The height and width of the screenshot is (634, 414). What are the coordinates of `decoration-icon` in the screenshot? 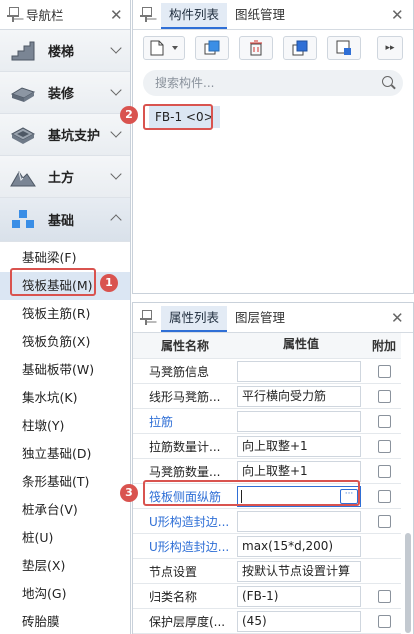 It's located at (23, 93).